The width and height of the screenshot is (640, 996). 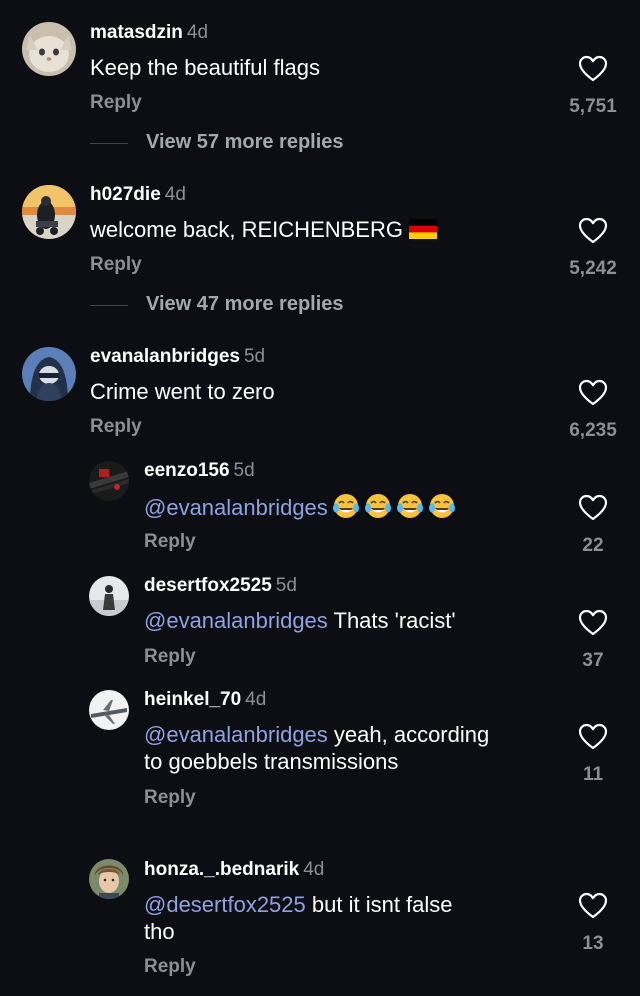 What do you see at coordinates (593, 106) in the screenshot?
I see `like-count: 5,751` at bounding box center [593, 106].